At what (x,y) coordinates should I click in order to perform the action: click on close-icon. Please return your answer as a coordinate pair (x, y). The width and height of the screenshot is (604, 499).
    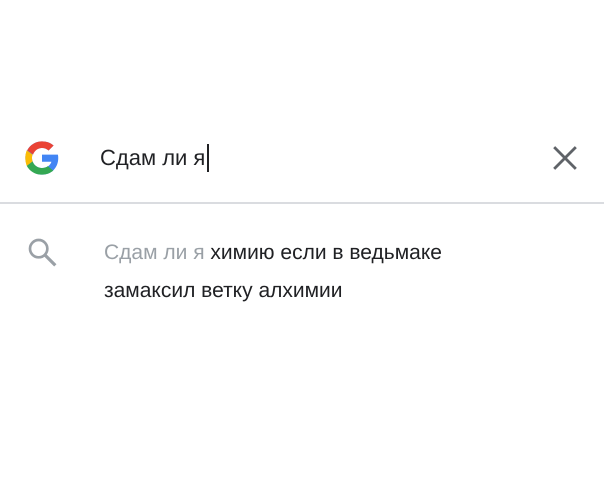
    Looking at the image, I should click on (565, 158).